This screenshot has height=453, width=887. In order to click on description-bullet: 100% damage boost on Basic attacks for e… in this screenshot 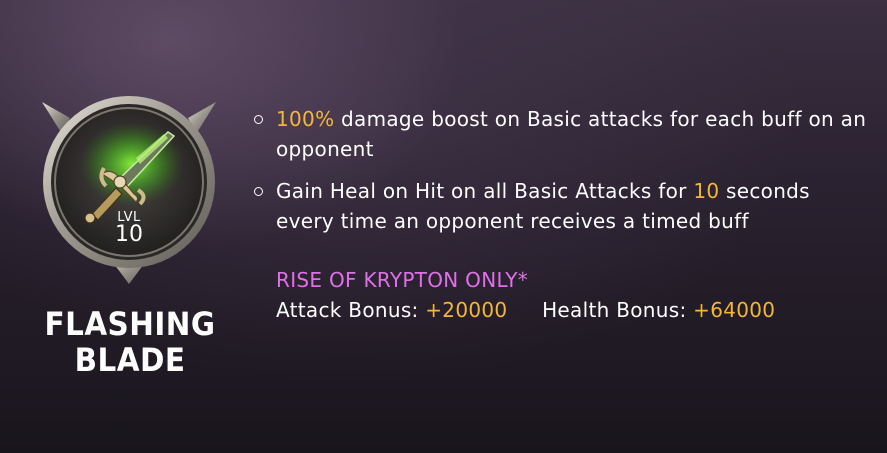, I will do `click(562, 134)`.